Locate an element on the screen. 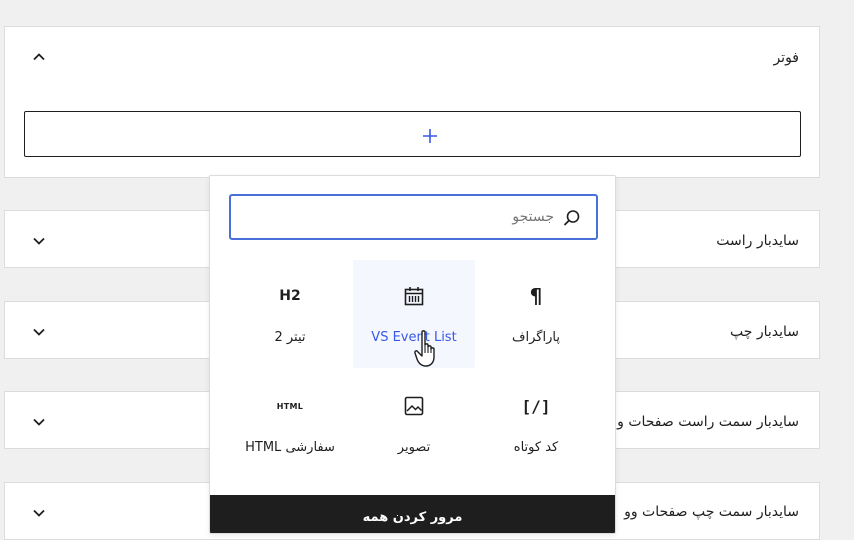 This screenshot has width=854, height=540. block-search-input is located at coordinates (397, 217).